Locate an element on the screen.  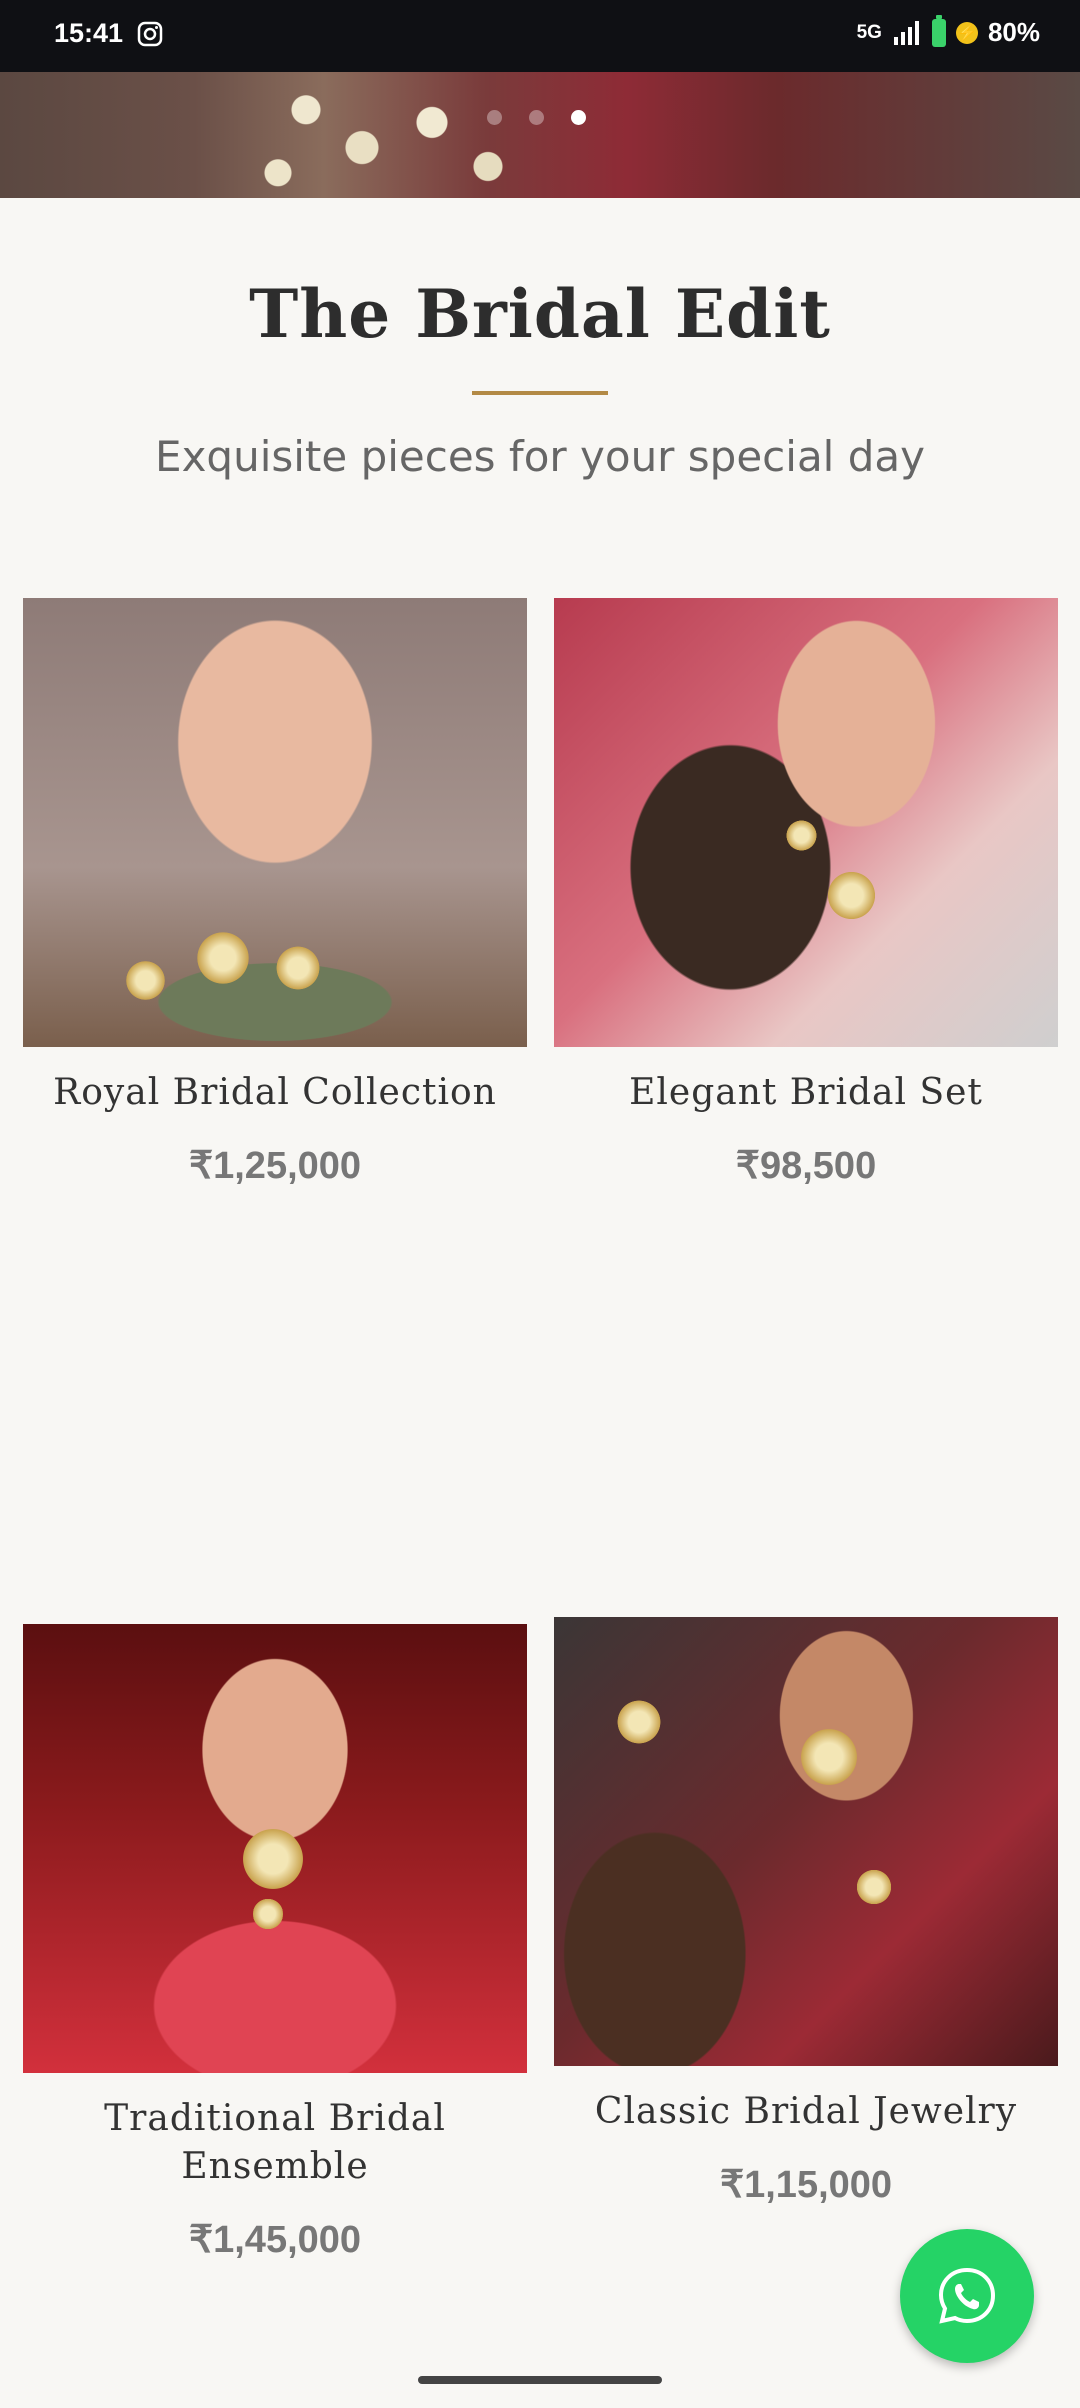
product-price: ₹1,15,000 is located at coordinates (806, 2185).